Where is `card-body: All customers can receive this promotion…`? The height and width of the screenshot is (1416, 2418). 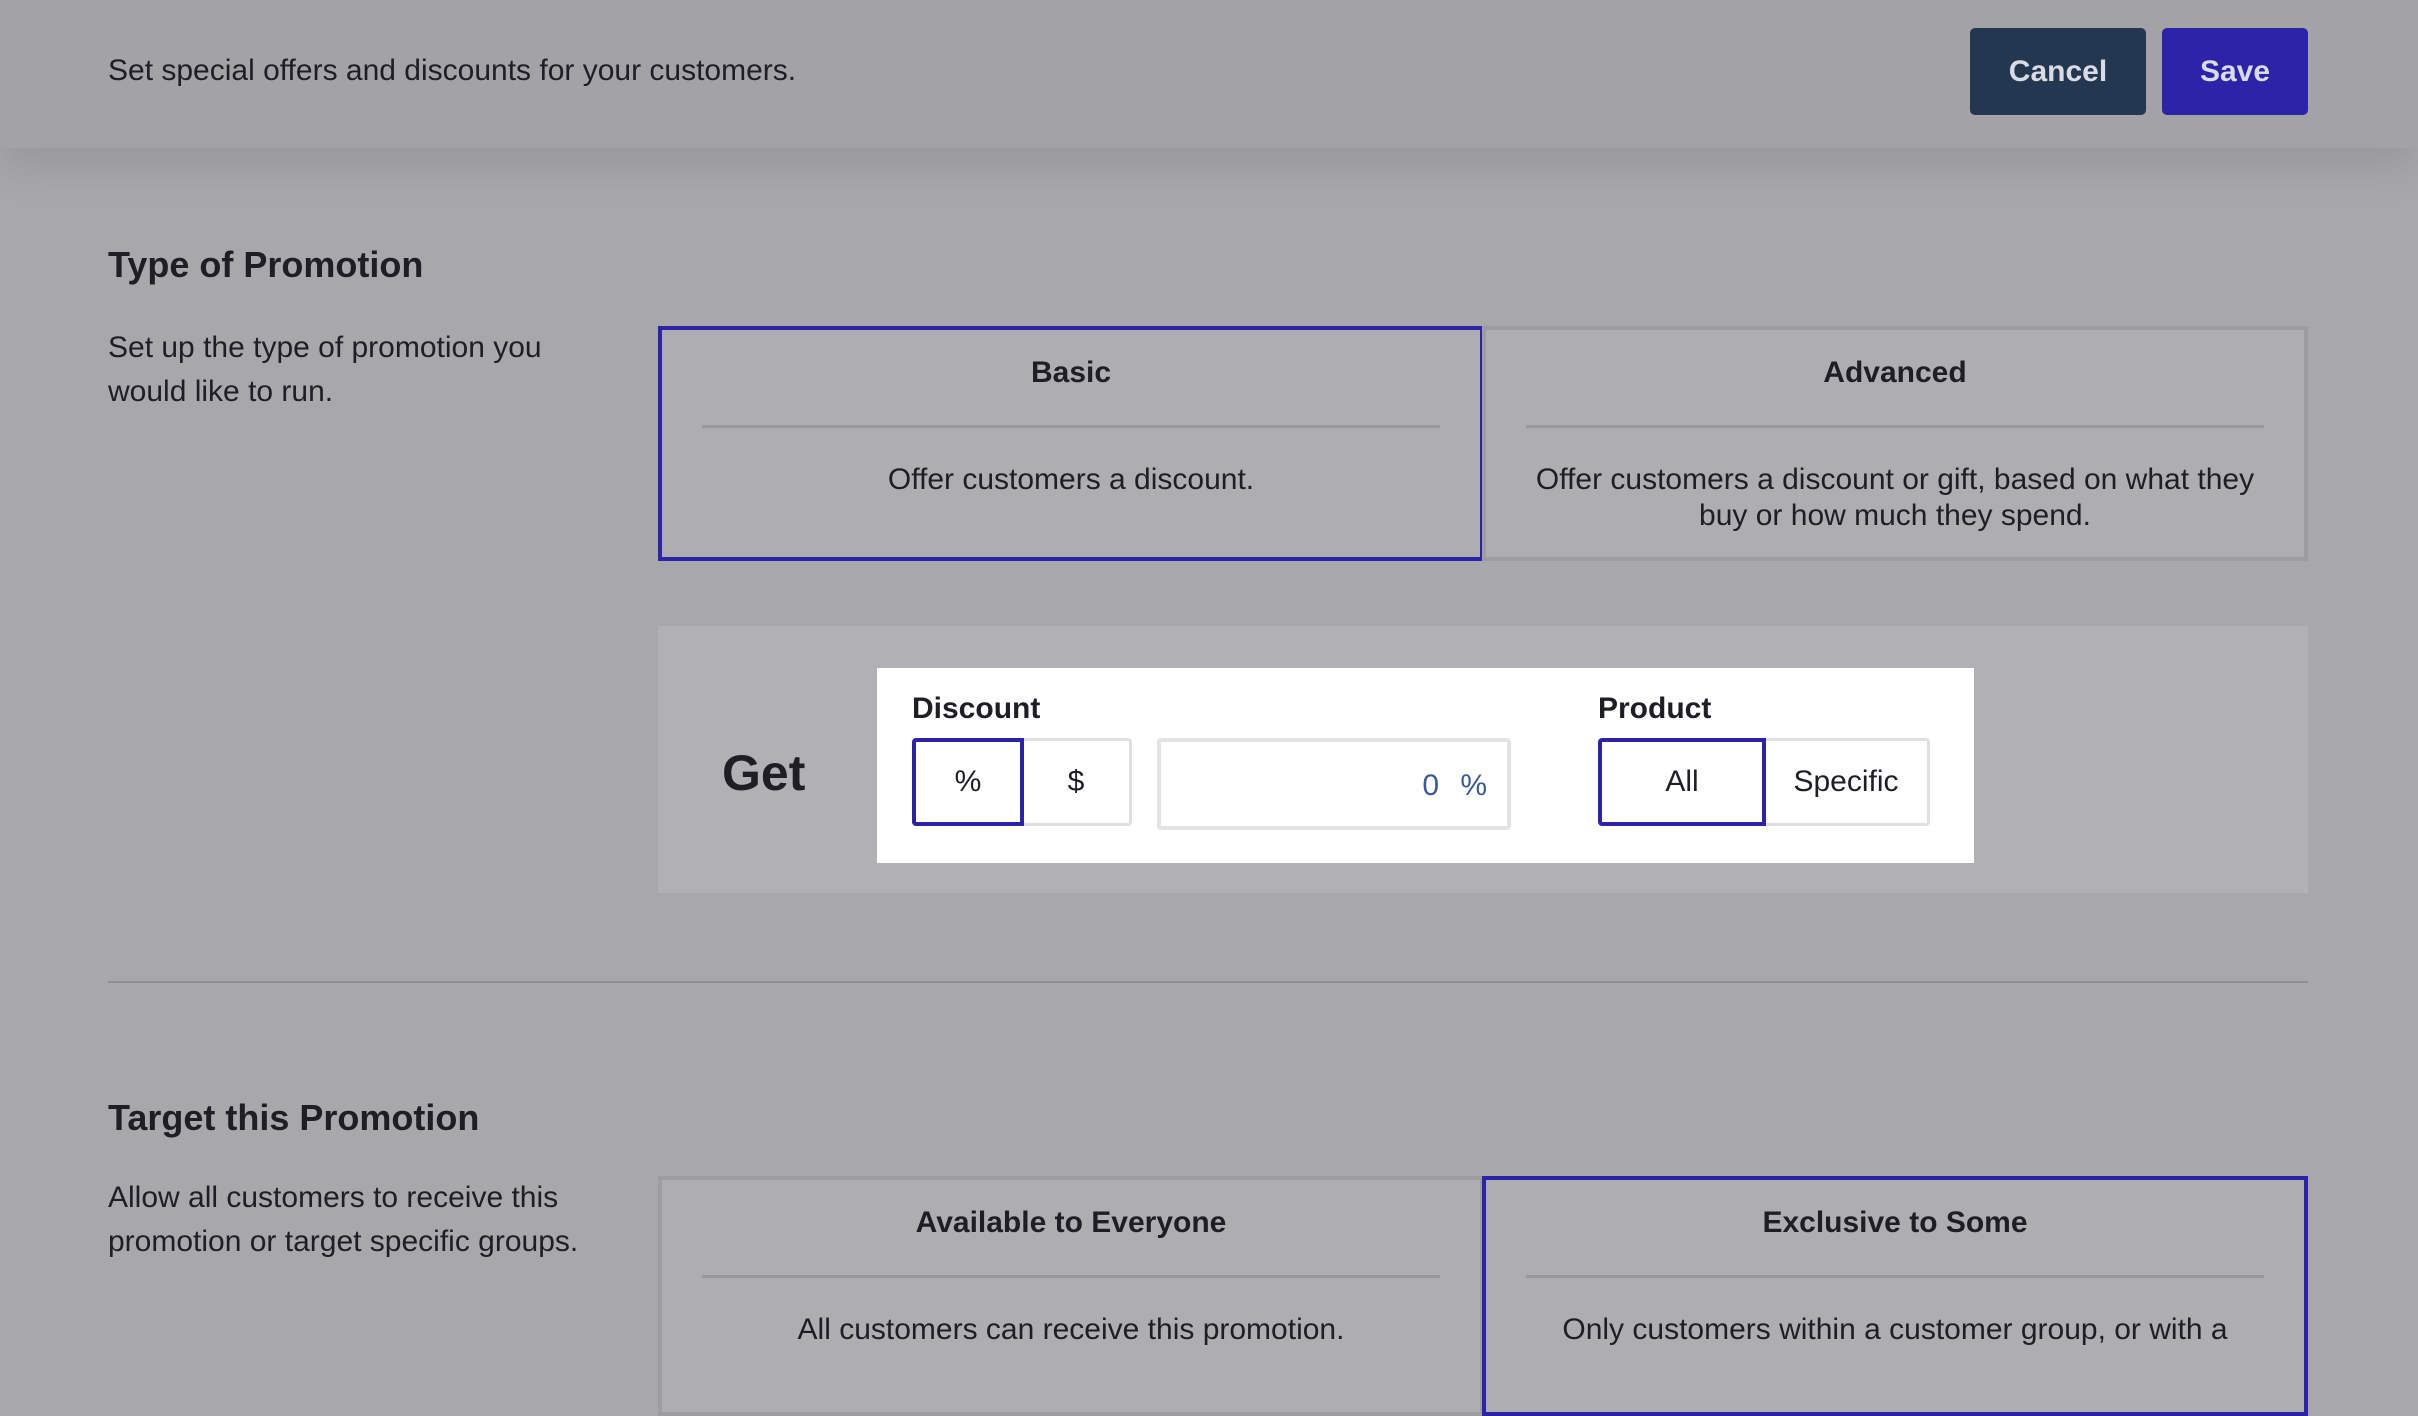 card-body: All customers can receive this promotion… is located at coordinates (1071, 1329).